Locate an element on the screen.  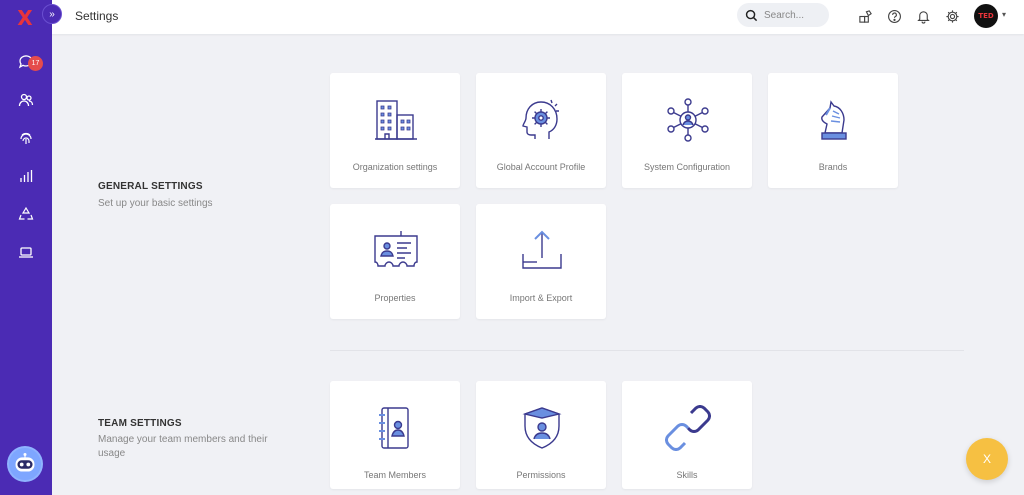
sidebar: X 17 is located at coordinates (26, 247).